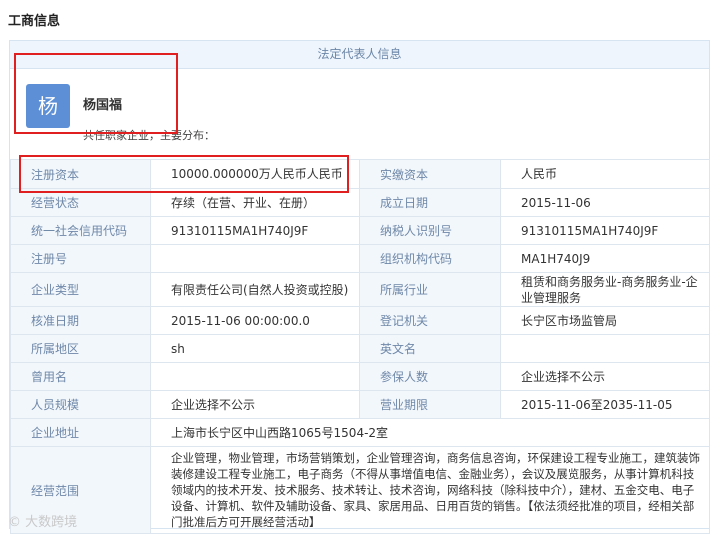 This screenshot has width=716, height=535. What do you see at coordinates (255, 230) in the screenshot?
I see `value-credit-code: 91310115MA1H740J9F` at bounding box center [255, 230].